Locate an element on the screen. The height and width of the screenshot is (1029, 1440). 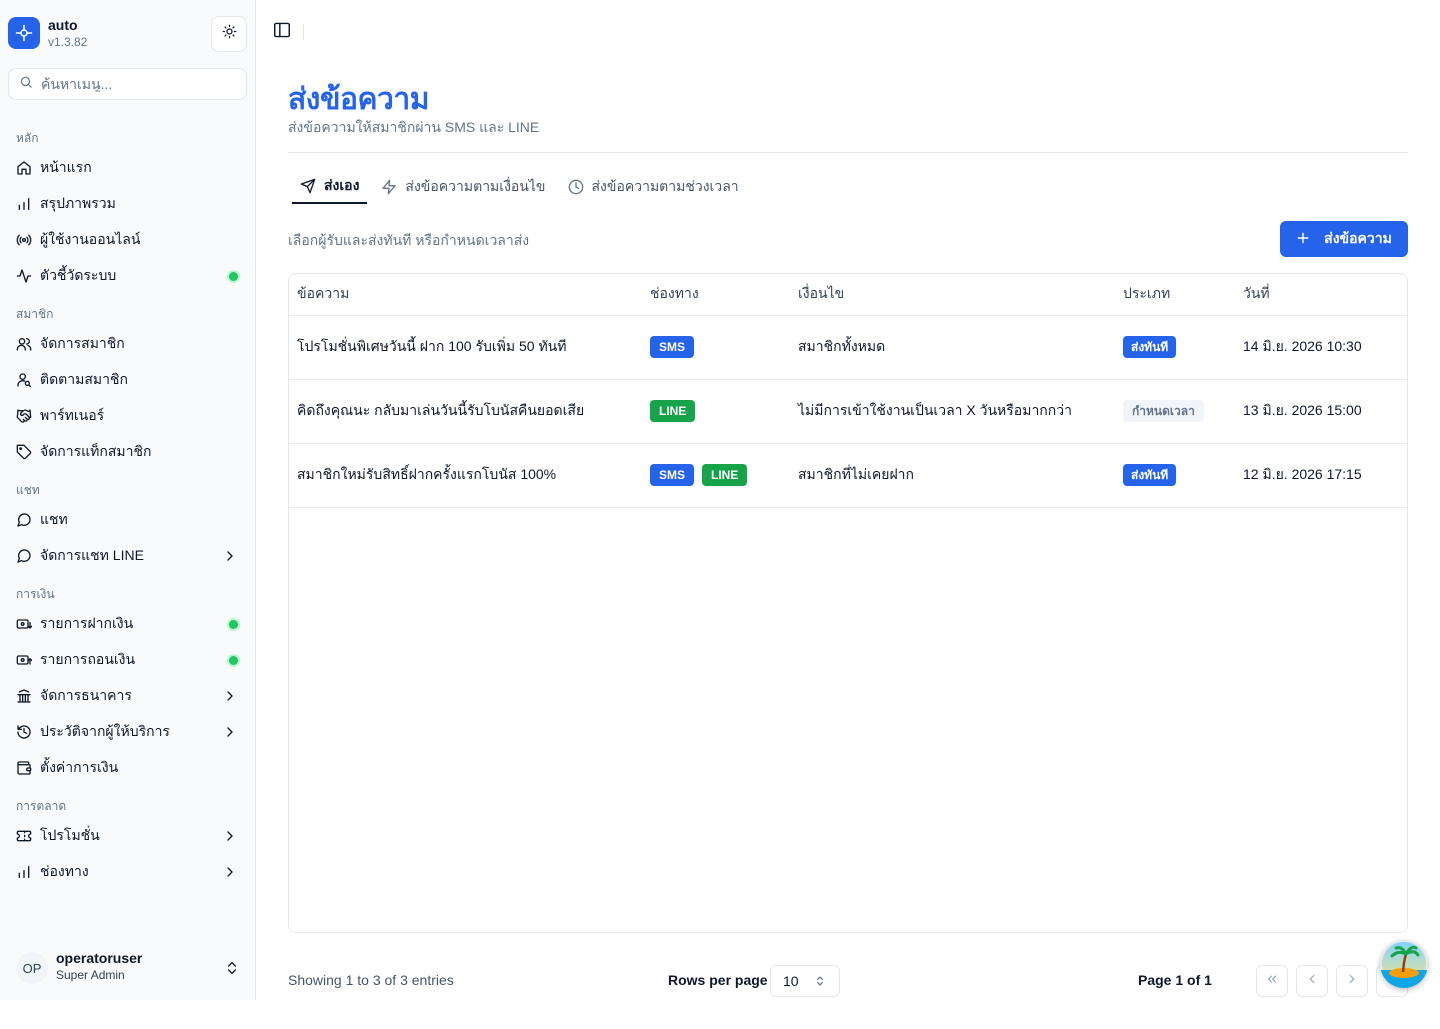
channel-cell: LINE is located at coordinates (716, 411).